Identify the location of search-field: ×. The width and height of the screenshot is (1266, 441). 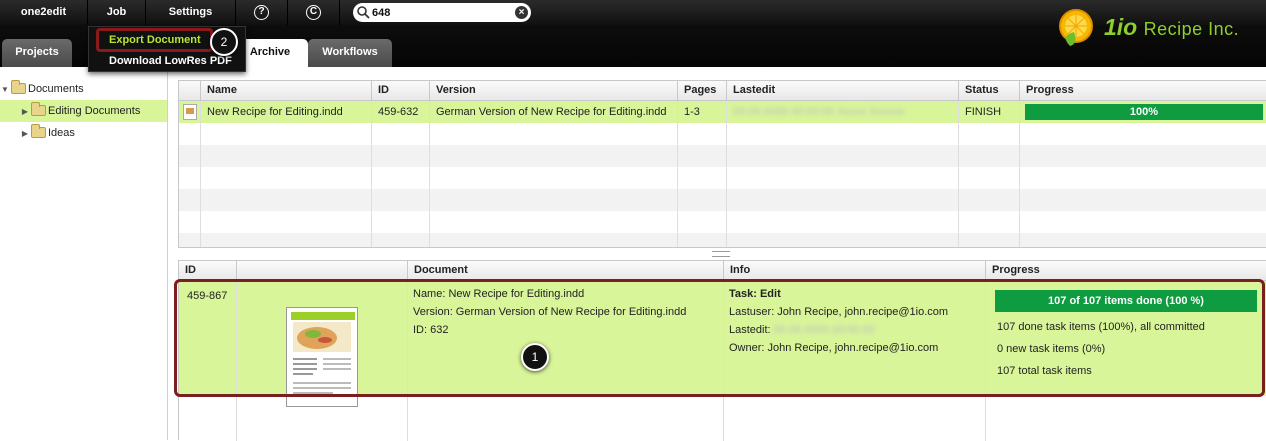
(442, 12).